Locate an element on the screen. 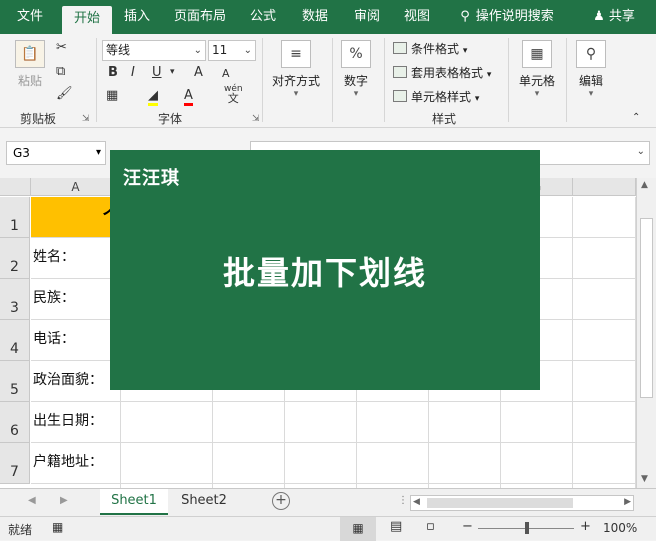  horizontal-scrollbar: ◀ ▶ is located at coordinates (522, 503).